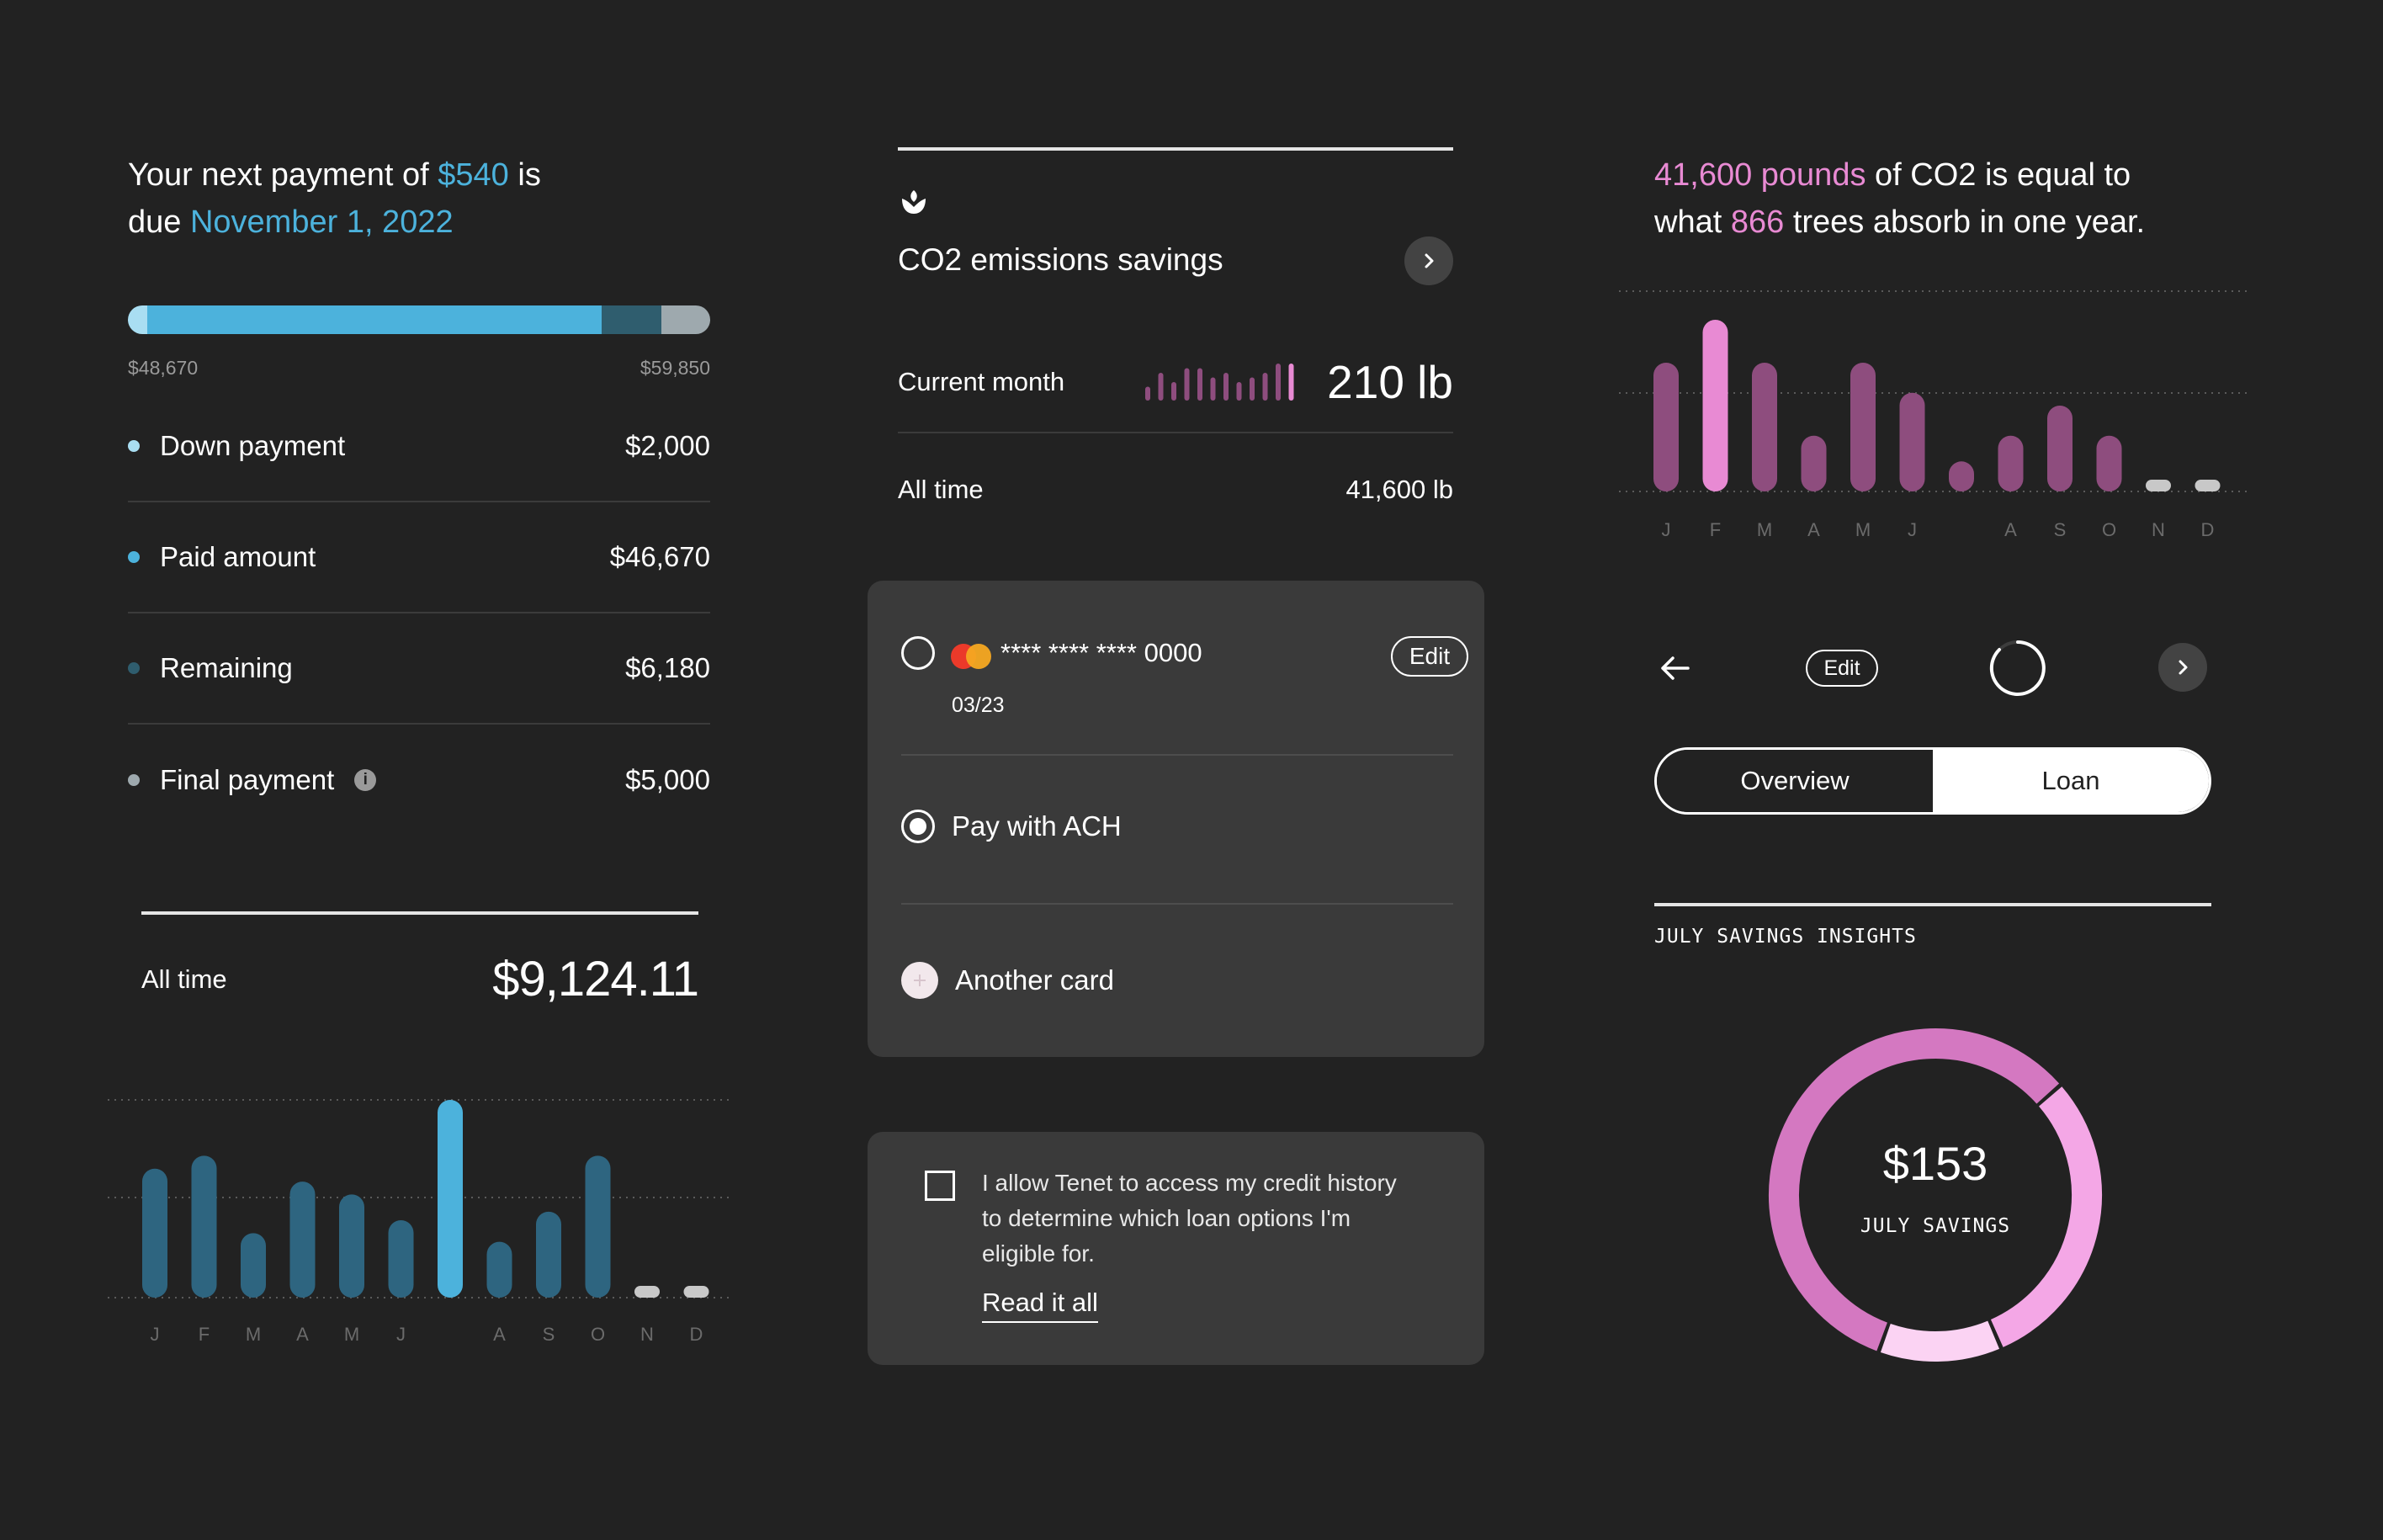  I want to click on read-it-all-link: Read it all, so click(1040, 1305).